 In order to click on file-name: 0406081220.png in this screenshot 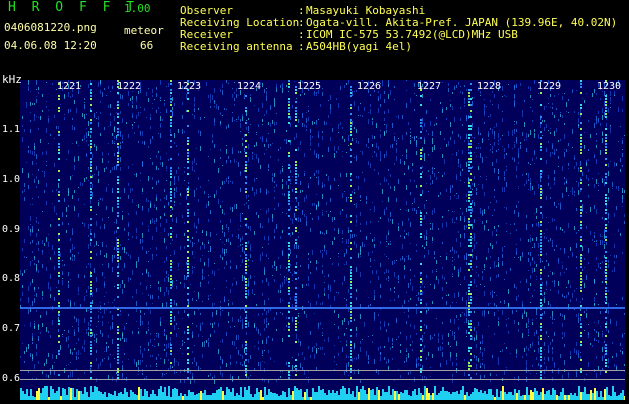, I will do `click(50, 28)`.